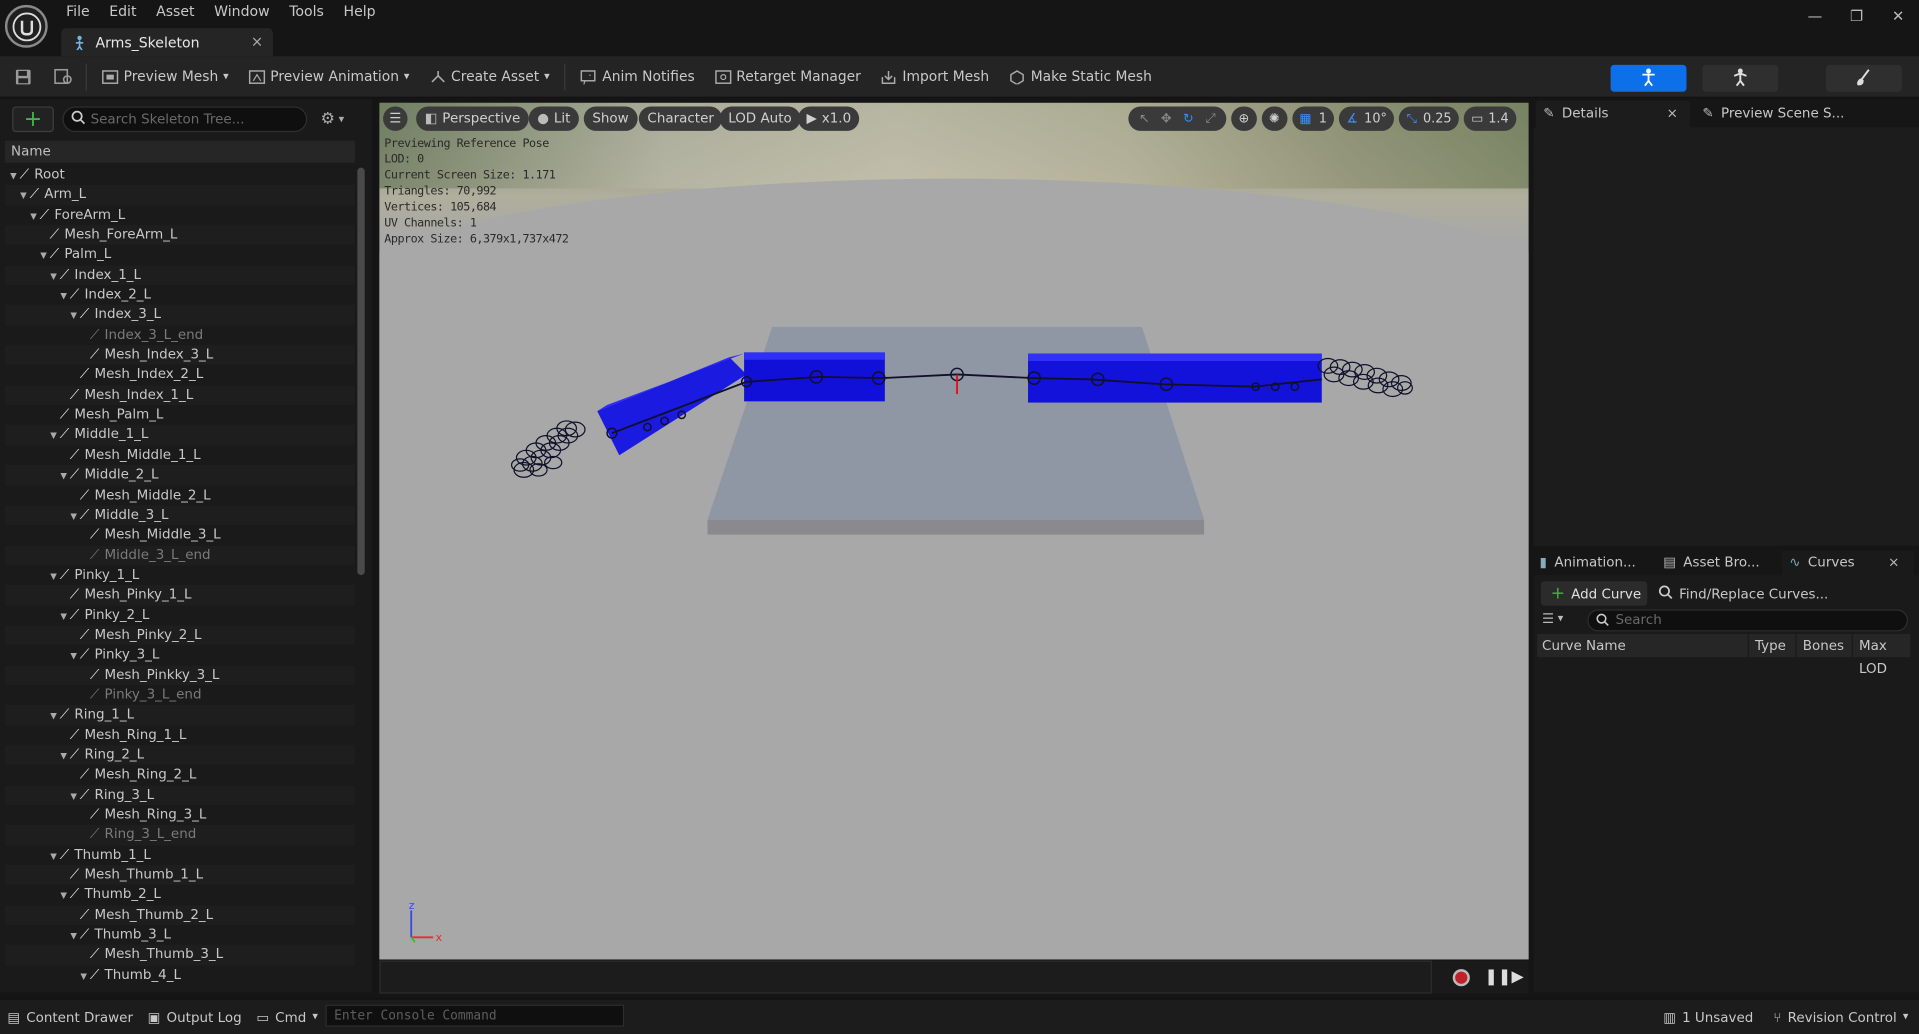 This screenshot has width=1919, height=1034. What do you see at coordinates (180, 935) in the screenshot?
I see `tree-row-bone: ▼ ⟋ Thumb_3_L` at bounding box center [180, 935].